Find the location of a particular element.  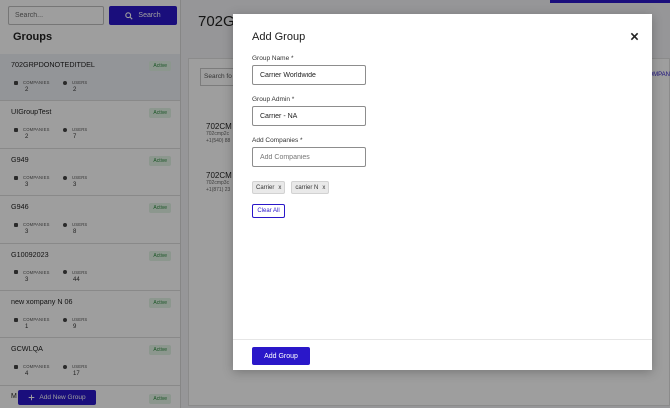

chip-label: carrier N is located at coordinates (307, 187).